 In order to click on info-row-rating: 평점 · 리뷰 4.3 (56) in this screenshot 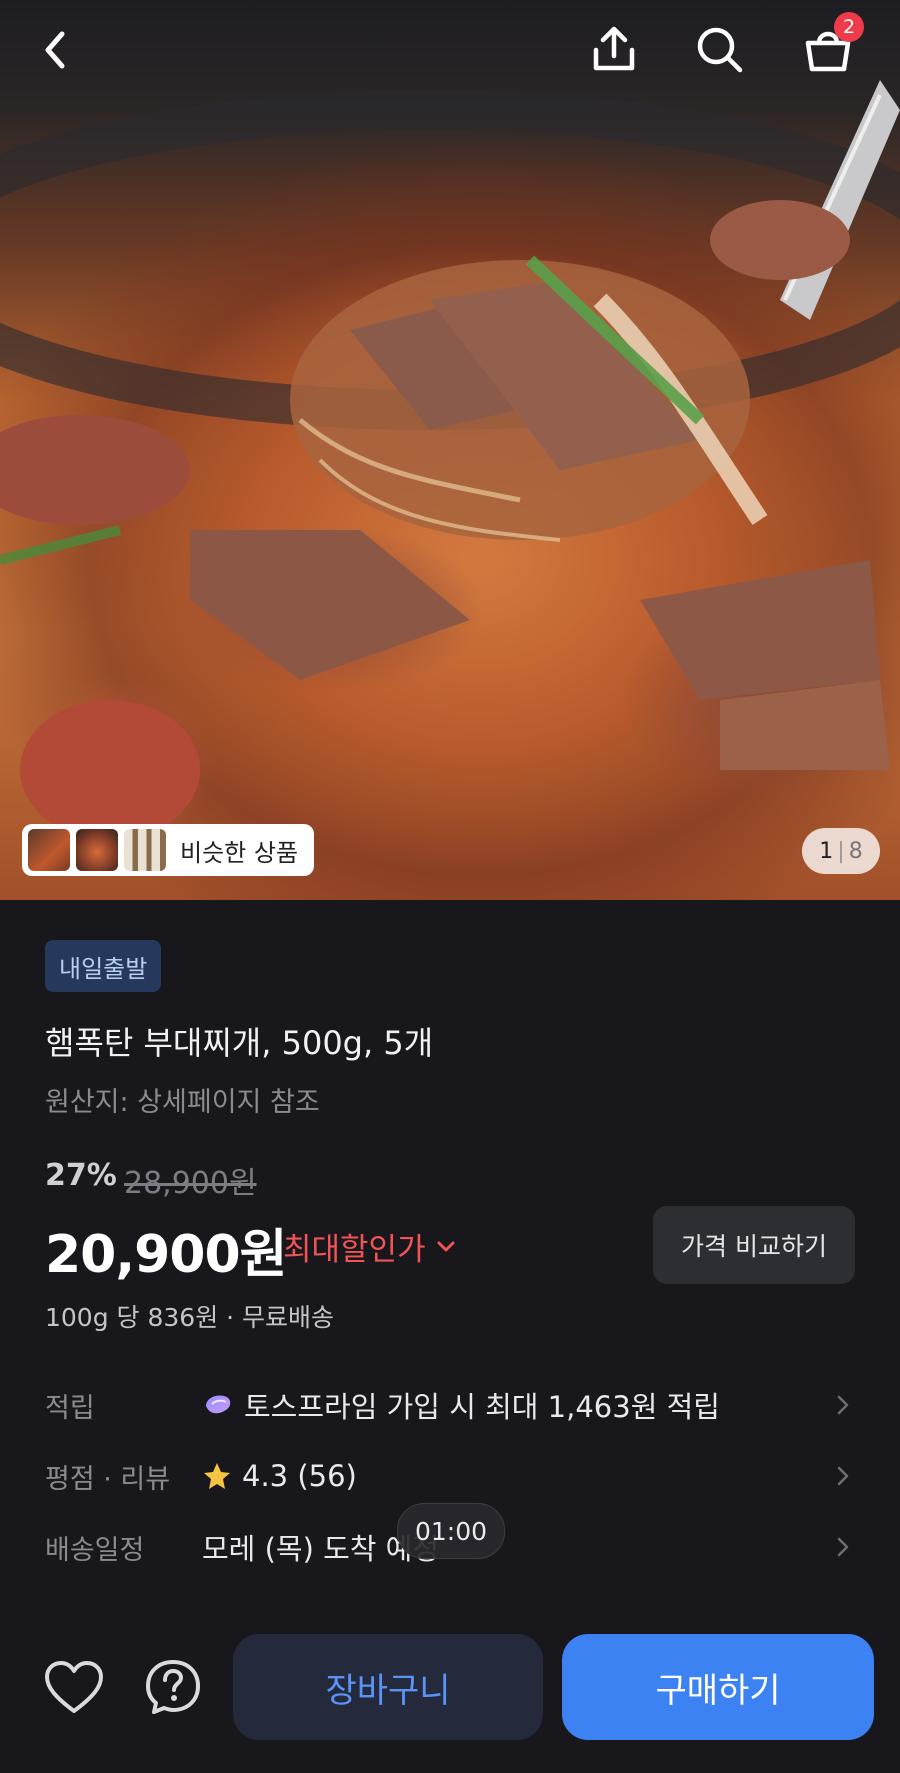, I will do `click(450, 1476)`.